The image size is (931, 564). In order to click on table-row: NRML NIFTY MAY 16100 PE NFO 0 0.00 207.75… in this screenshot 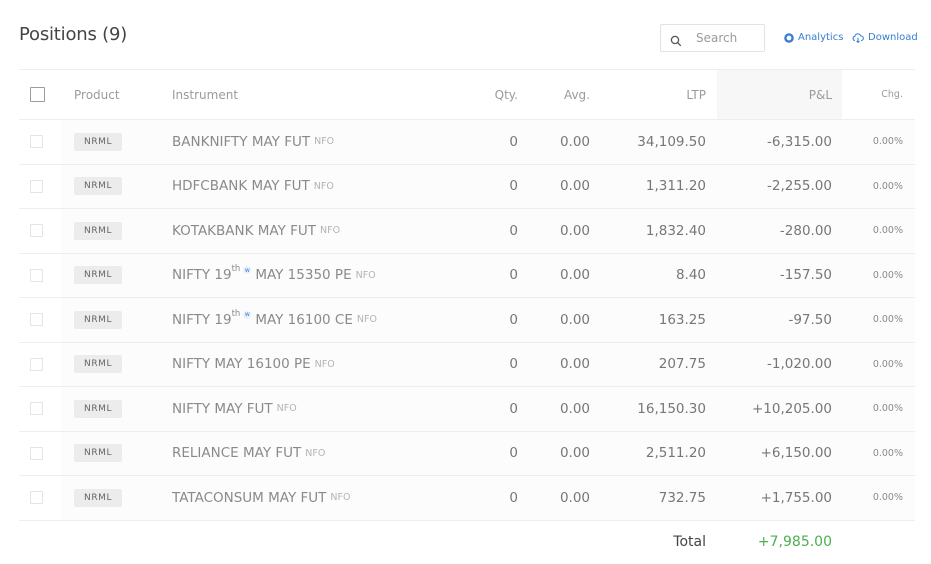, I will do `click(467, 364)`.